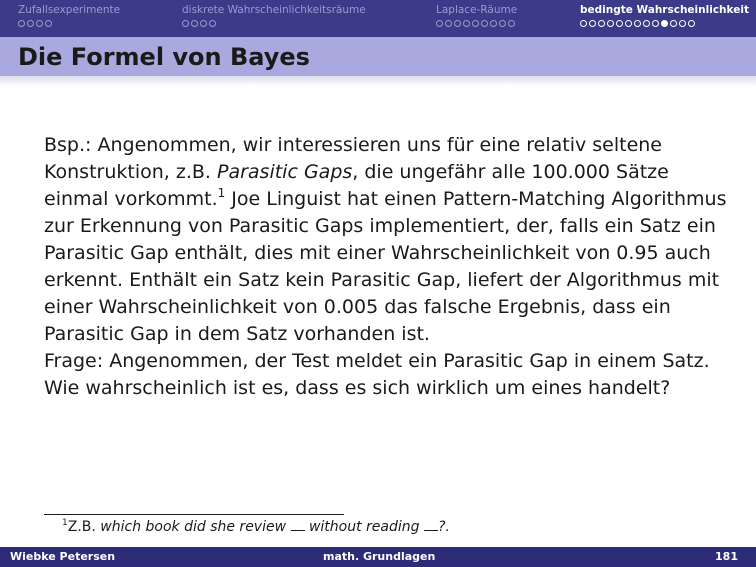 The width and height of the screenshot is (756, 567). What do you see at coordinates (194, 514) in the screenshot?
I see `footnote-divider` at bounding box center [194, 514].